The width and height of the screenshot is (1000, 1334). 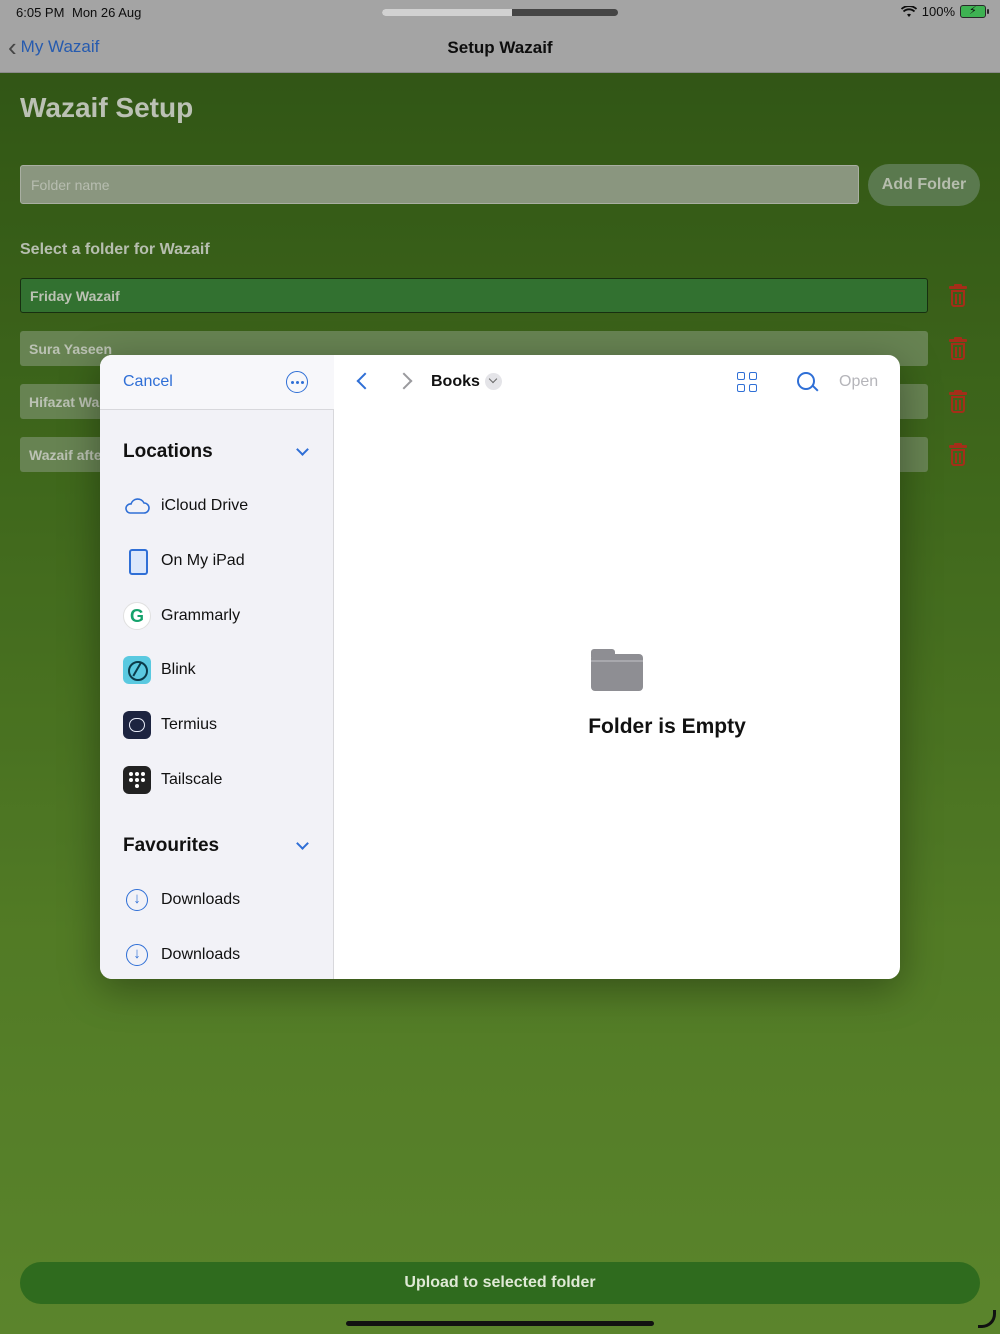 What do you see at coordinates (924, 185) in the screenshot?
I see `add-folder-button: Add Folder` at bounding box center [924, 185].